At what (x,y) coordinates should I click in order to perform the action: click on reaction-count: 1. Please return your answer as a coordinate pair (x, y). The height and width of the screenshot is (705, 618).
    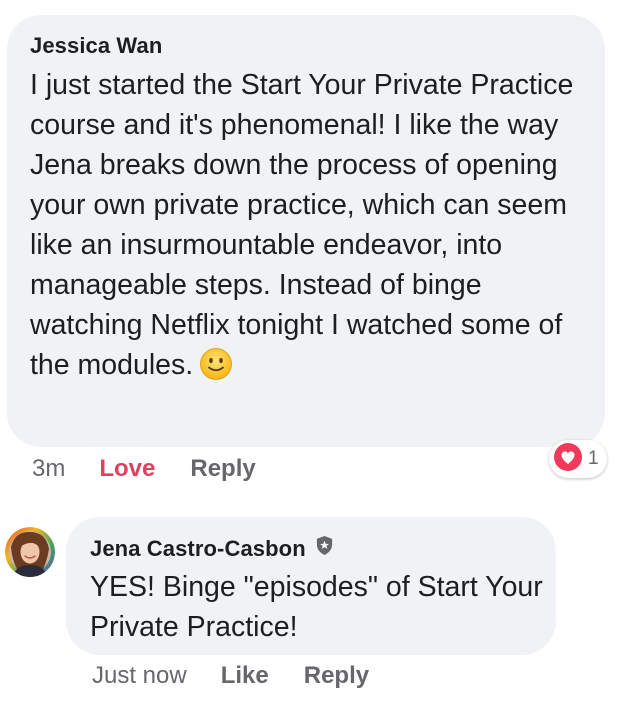
    Looking at the image, I should click on (593, 458).